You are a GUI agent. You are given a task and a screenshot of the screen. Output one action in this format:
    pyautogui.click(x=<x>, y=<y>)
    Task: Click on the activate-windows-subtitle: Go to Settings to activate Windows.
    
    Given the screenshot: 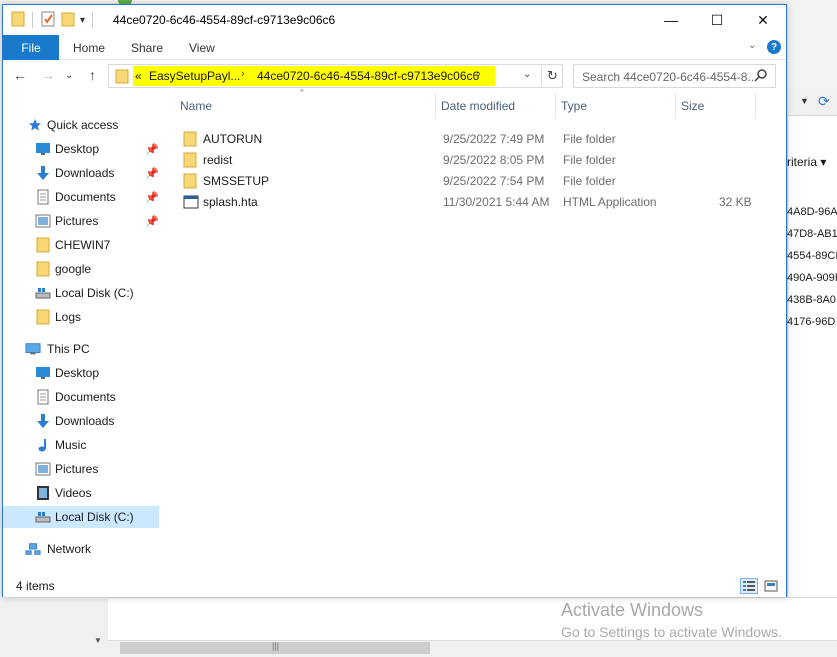 What is the action you would take?
    pyautogui.click(x=671, y=632)
    